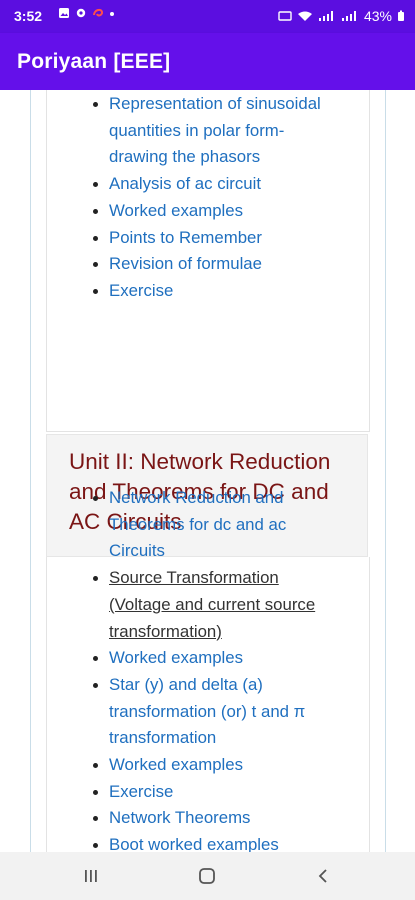  I want to click on recents-button, so click(91, 876).